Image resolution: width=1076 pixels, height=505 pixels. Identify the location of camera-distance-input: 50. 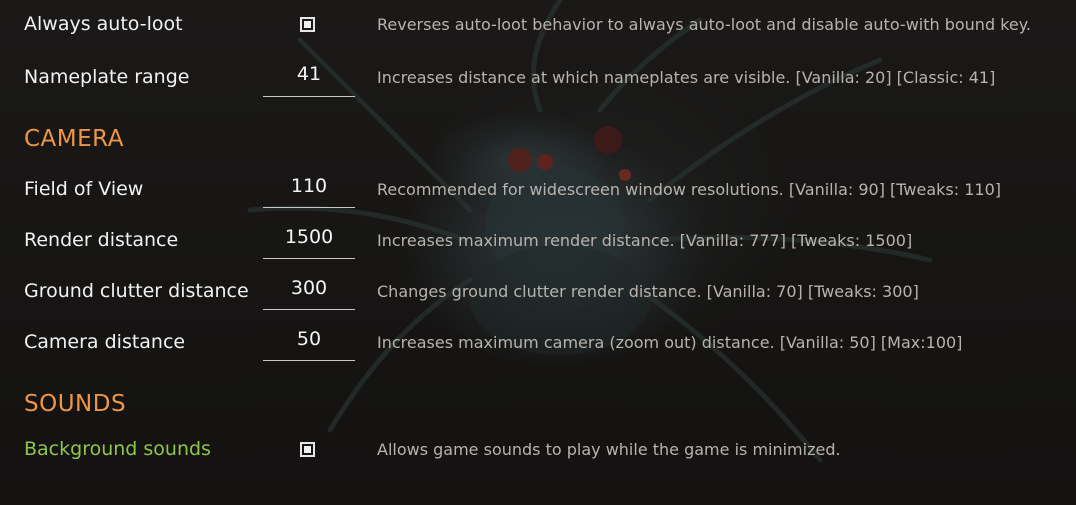
(309, 342).